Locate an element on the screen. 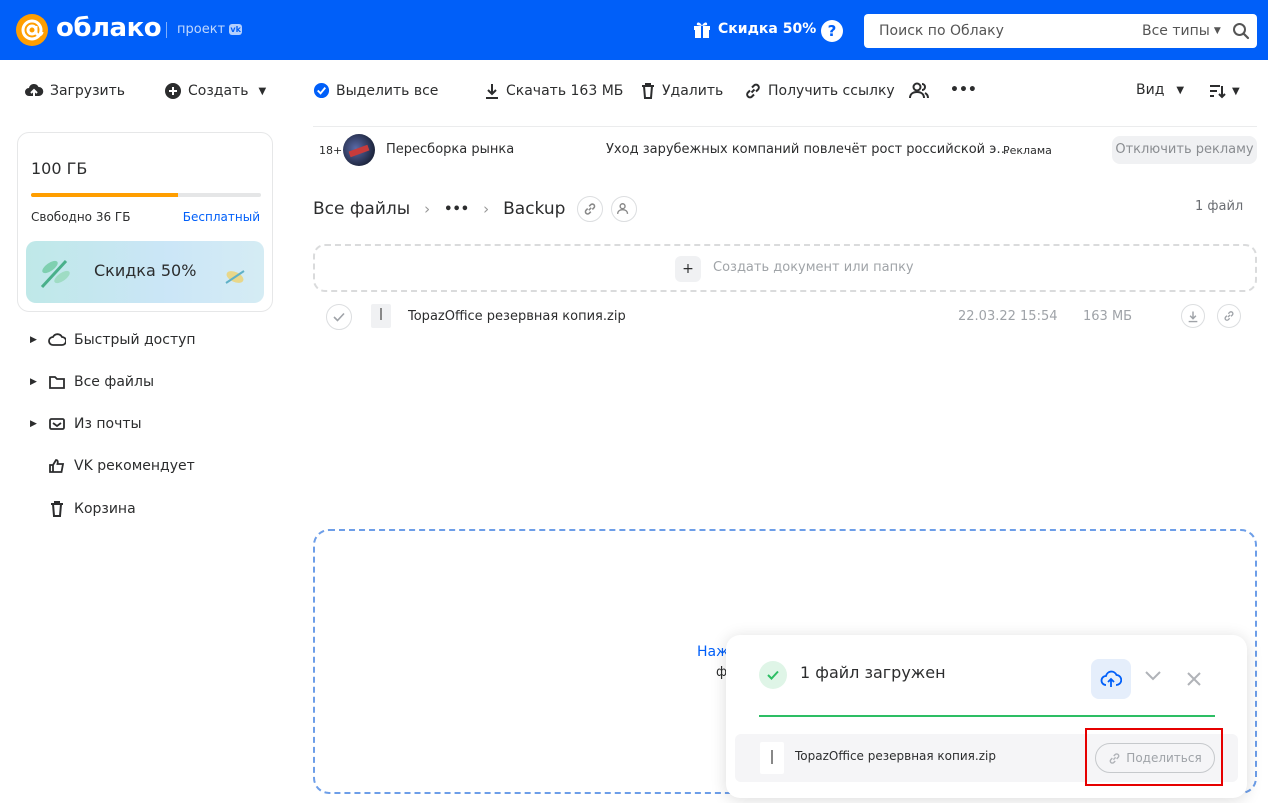 Image resolution: width=1268 pixels, height=803 pixels. file-types-label: Все типы is located at coordinates (1176, 31).